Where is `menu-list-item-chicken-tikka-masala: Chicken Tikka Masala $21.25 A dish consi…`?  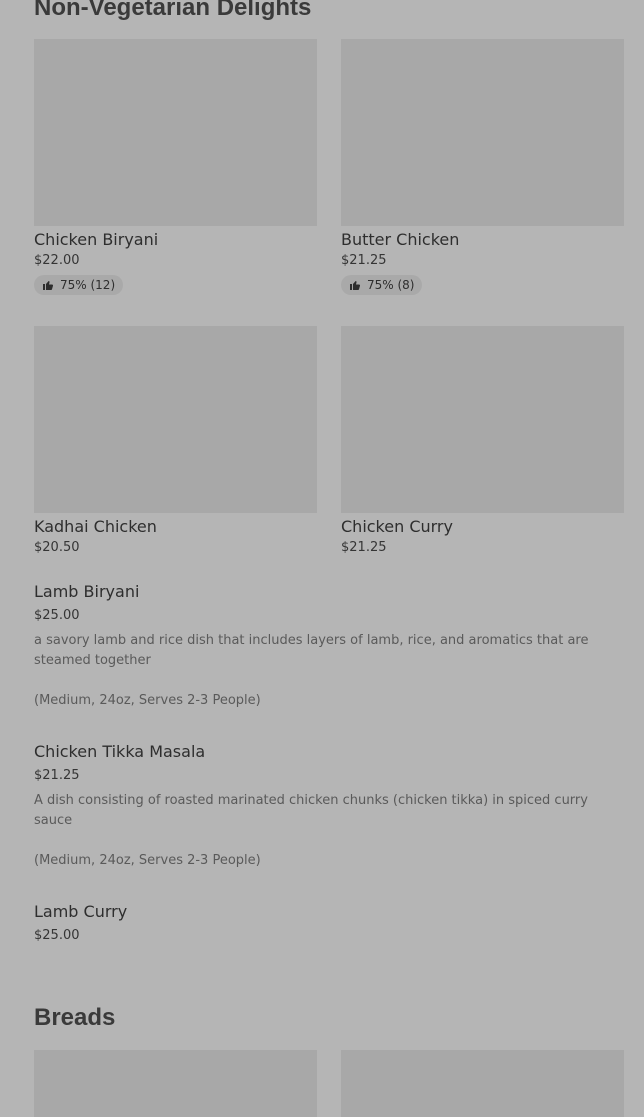
menu-list-item-chicken-tikka-masala: Chicken Tikka Masala $21.25 A dish consi… is located at coordinates (322, 807).